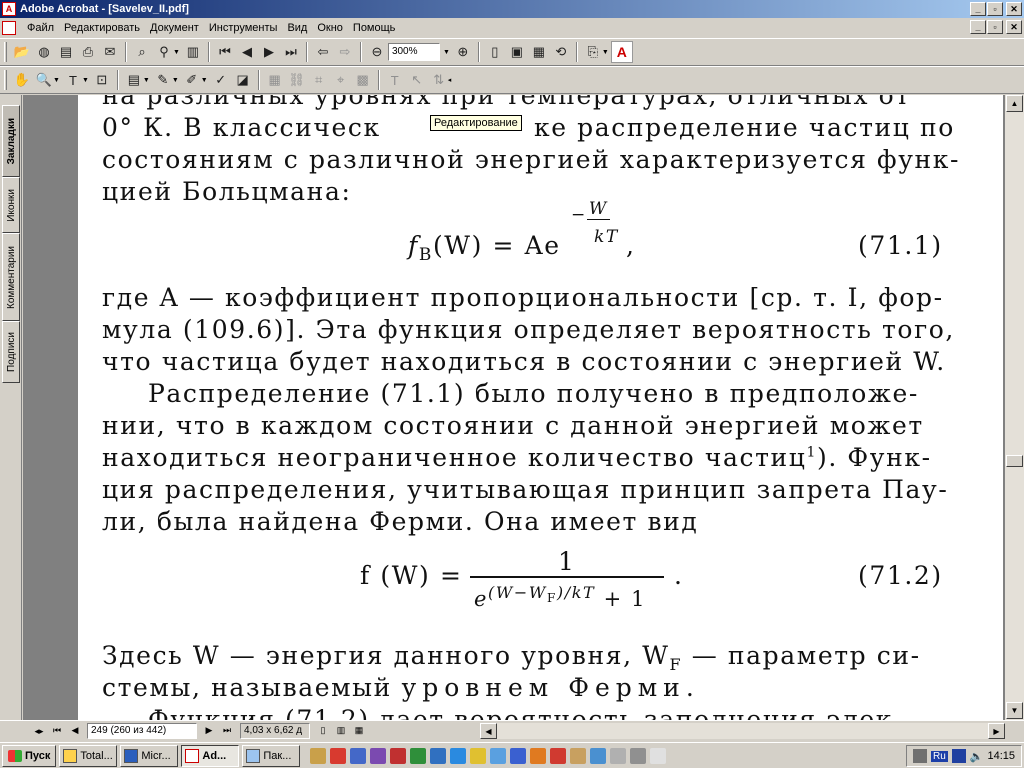 The width and height of the screenshot is (1024, 768). I want to click on tray-app-icon, so click(958, 756).